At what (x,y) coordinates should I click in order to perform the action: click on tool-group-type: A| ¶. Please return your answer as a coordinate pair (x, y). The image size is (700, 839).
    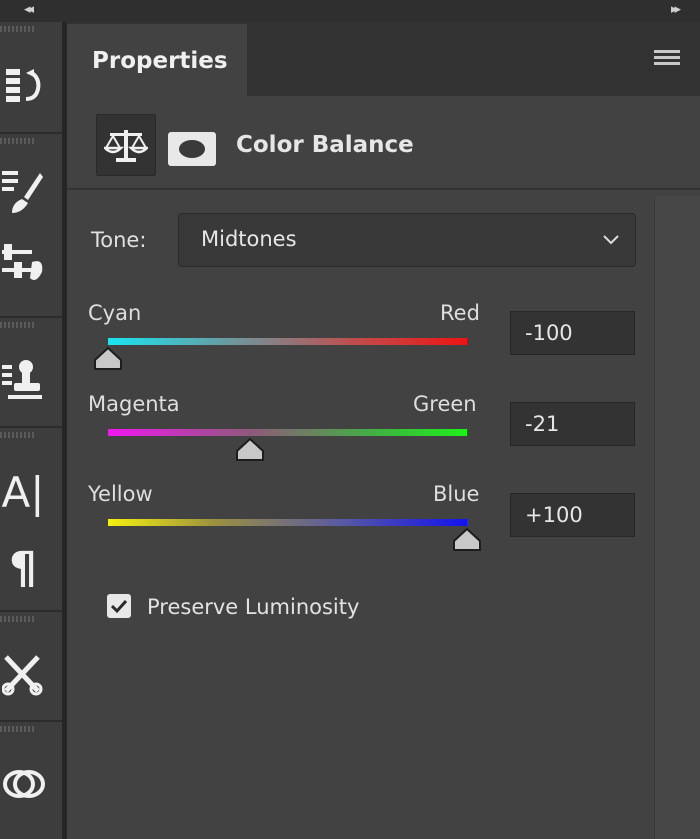
    Looking at the image, I should click on (31, 520).